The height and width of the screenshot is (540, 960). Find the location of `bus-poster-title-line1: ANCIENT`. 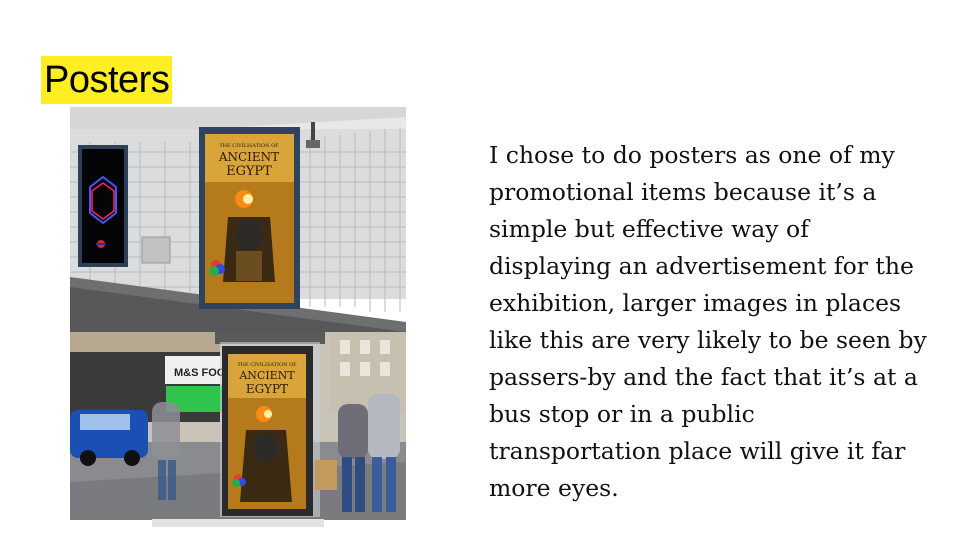

bus-poster-title-line1: ANCIENT is located at coordinates (266, 375).